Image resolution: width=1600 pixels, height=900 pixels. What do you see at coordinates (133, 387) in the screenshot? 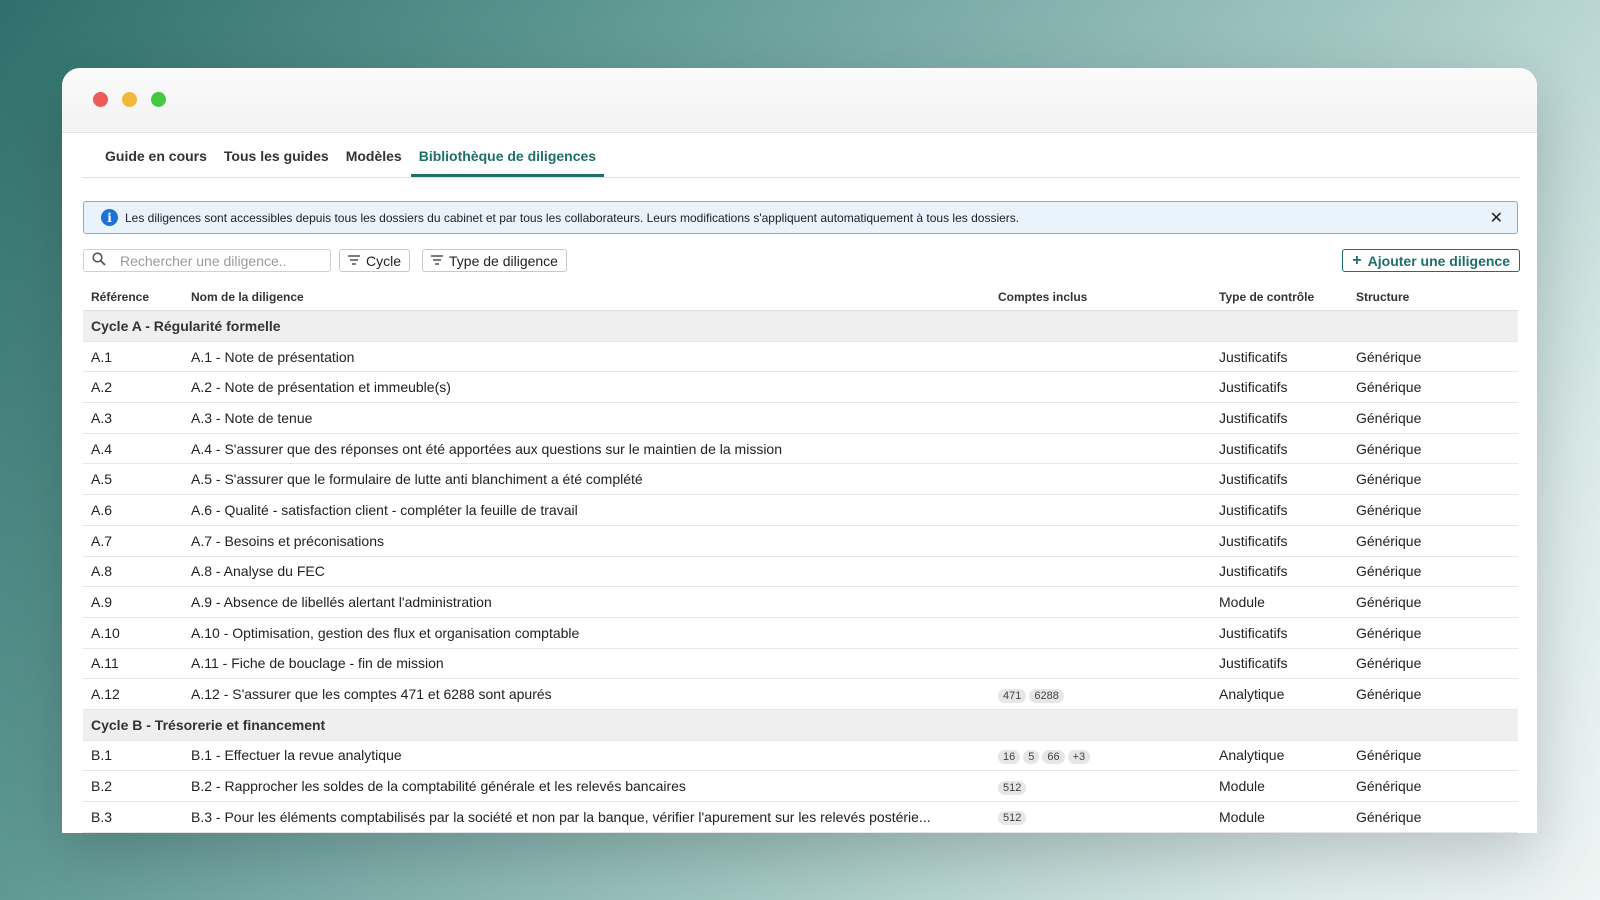
I see `reference-cell: A.2` at bounding box center [133, 387].